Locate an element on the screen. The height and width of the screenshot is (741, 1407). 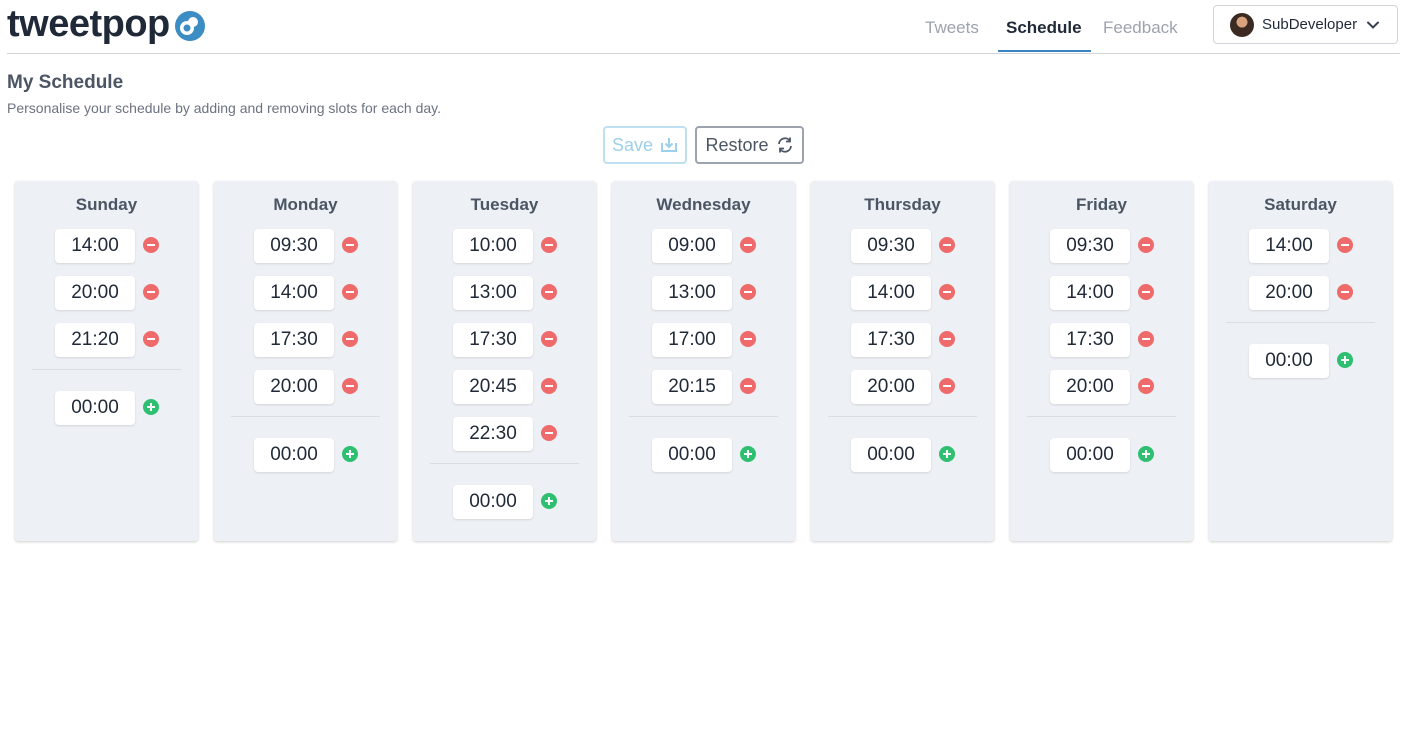
day-column-friday: Friday 09:30 14:00 17:30 20:00 00:00 is located at coordinates (1101, 361).